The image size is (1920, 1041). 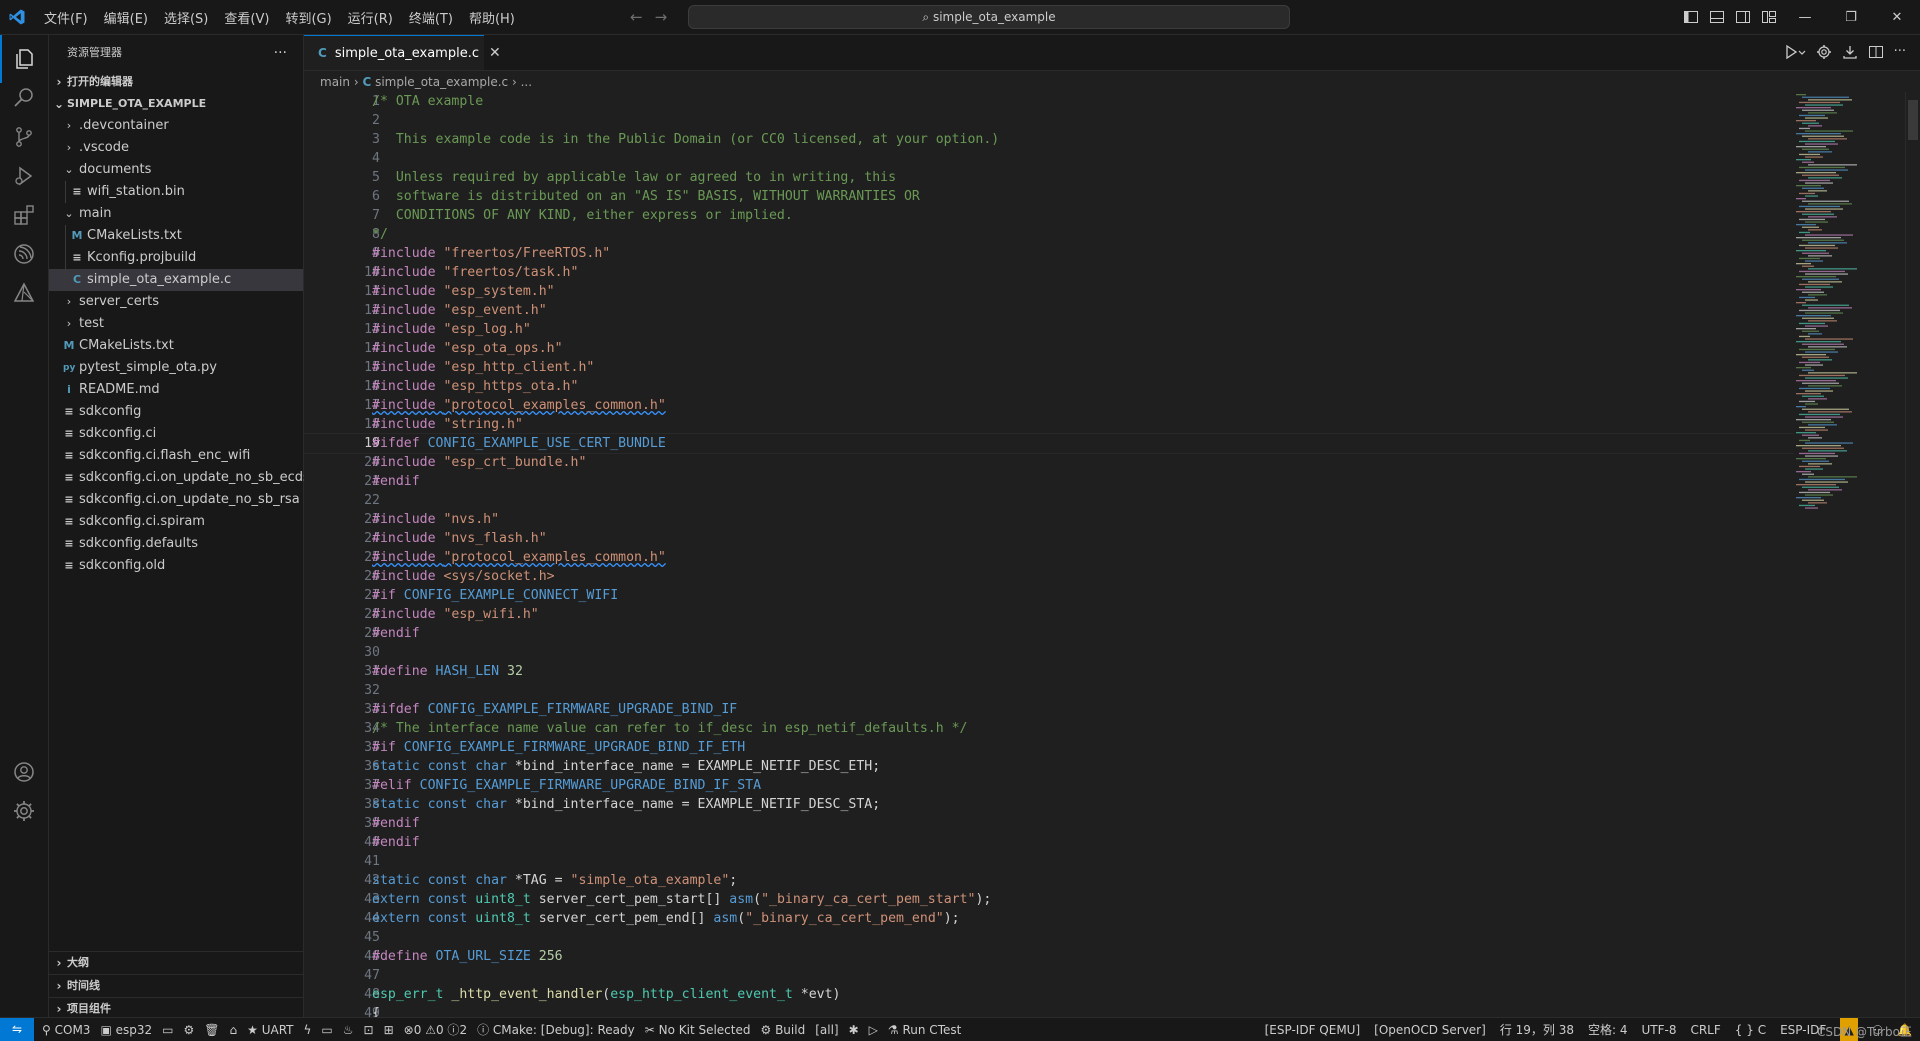 I want to click on code-line: 20 #include "esp_crt_bundle.h", so click(x=1049, y=462).